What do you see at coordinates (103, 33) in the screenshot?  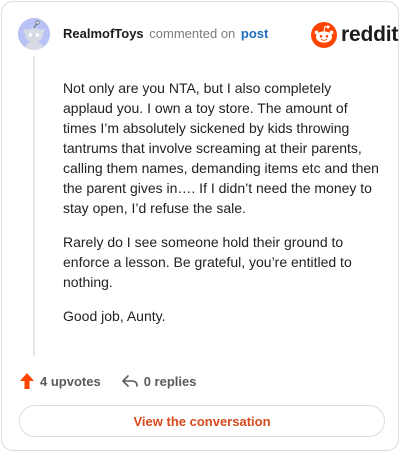 I see `username: RealmofToys` at bounding box center [103, 33].